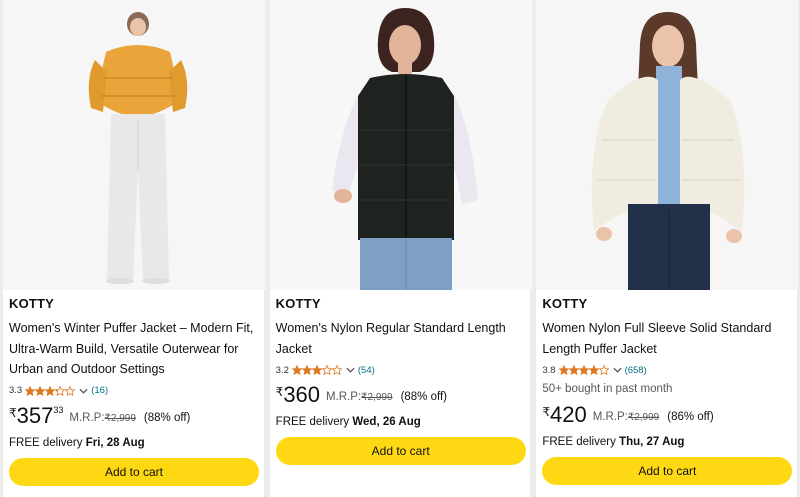 This screenshot has width=800, height=497. I want to click on rating-value: 3.8, so click(549, 370).